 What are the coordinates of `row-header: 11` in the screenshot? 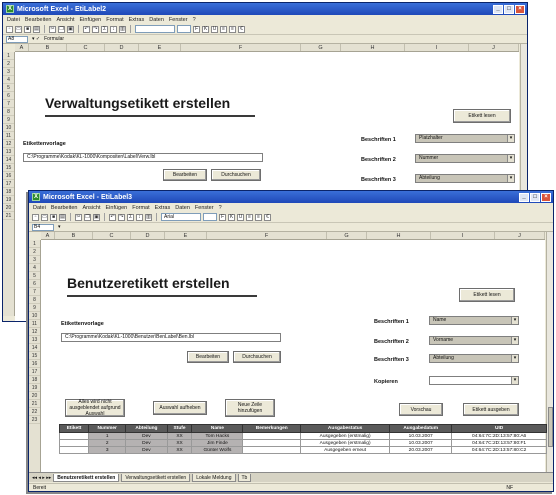 It's located at (8, 136).